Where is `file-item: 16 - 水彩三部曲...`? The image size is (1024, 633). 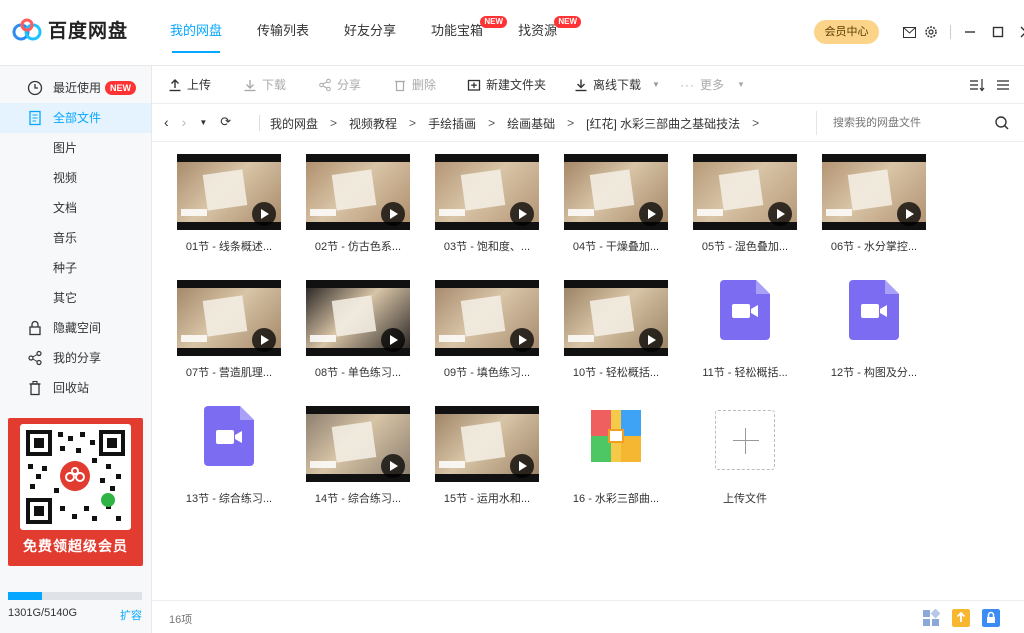 file-item: 16 - 水彩三部曲... is located at coordinates (616, 449).